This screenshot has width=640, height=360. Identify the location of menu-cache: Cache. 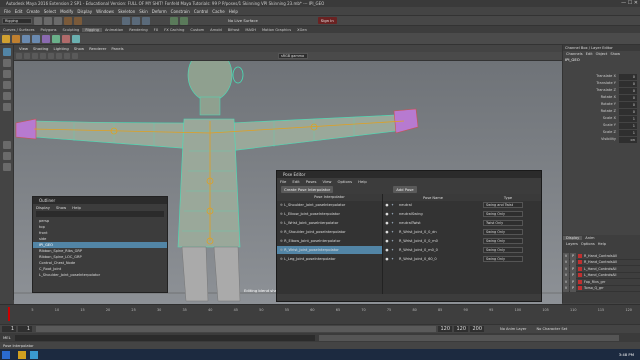
(218, 11).